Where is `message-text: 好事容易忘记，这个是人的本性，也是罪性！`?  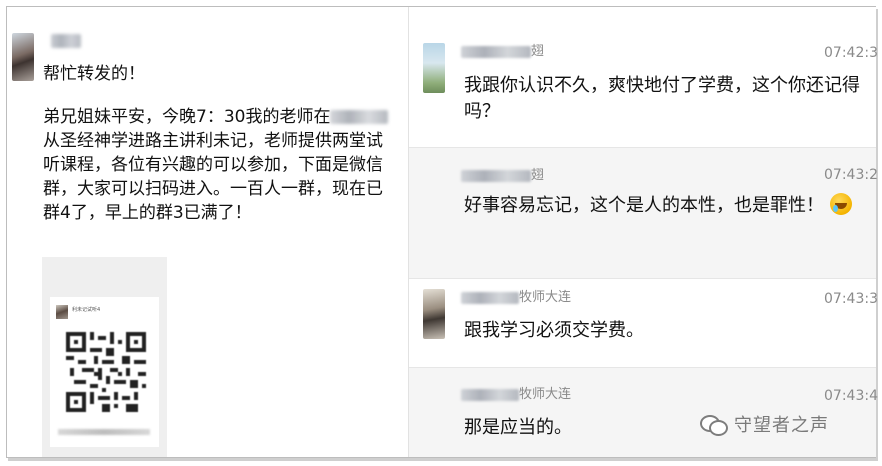 message-text: 好事容易忘记，这个是人的本性，也是罪性！ is located at coordinates (673, 206).